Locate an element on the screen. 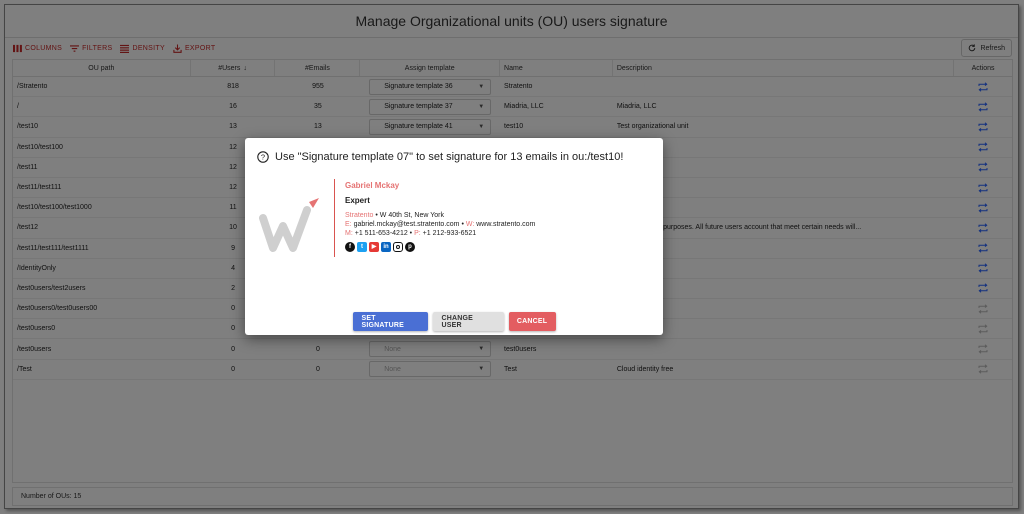 This screenshot has height=514, width=1024. signature-email: gabriel.mckay@test.stratento.com • is located at coordinates (408, 224).